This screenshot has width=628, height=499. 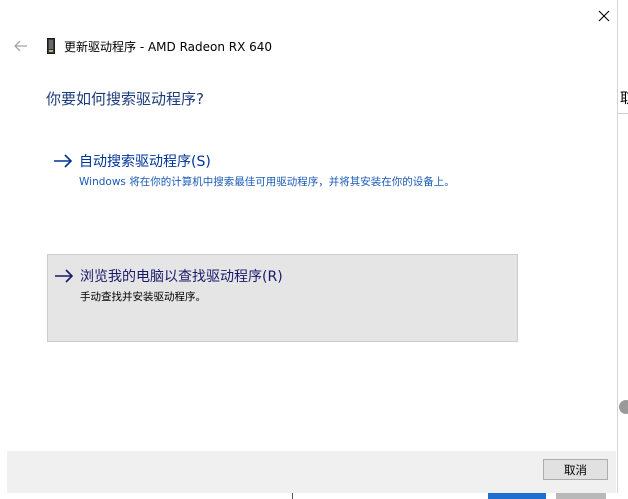 I want to click on background-divider, so click(x=623, y=113).